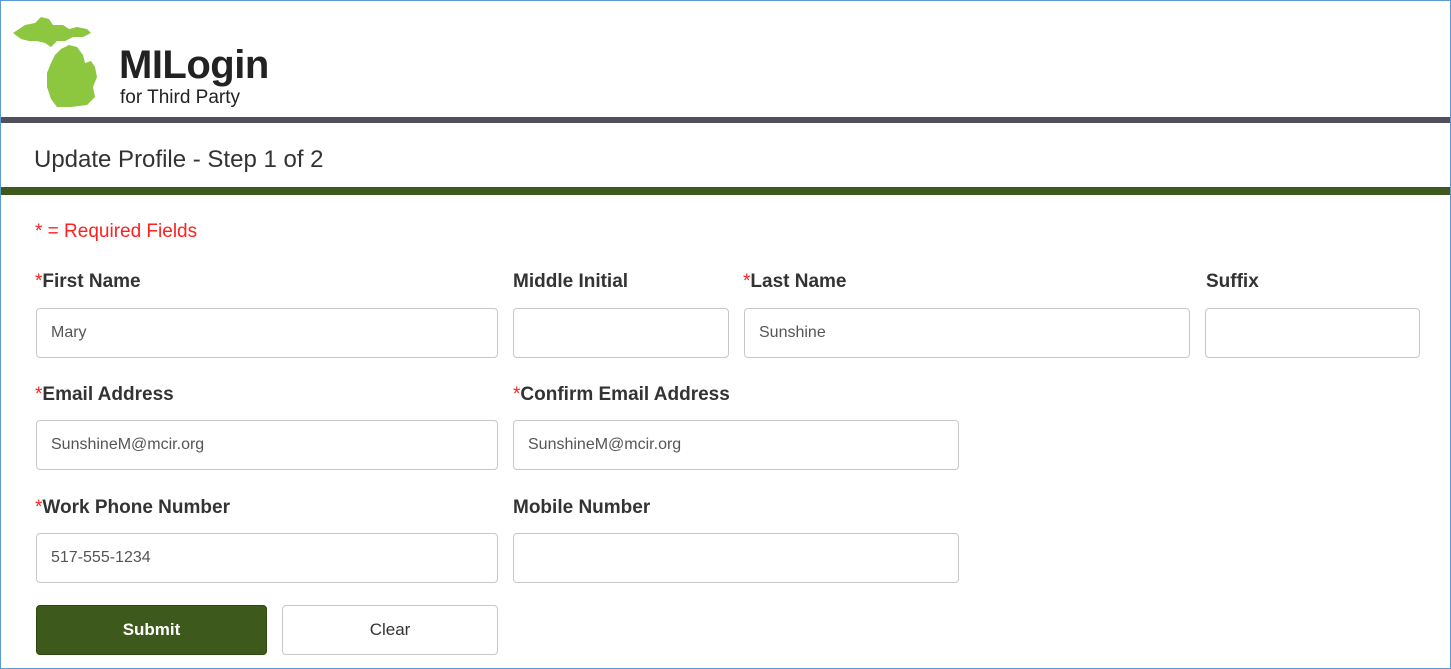 The width and height of the screenshot is (1451, 669). What do you see at coordinates (194, 65) in the screenshot?
I see `logo-title: MILogin` at bounding box center [194, 65].